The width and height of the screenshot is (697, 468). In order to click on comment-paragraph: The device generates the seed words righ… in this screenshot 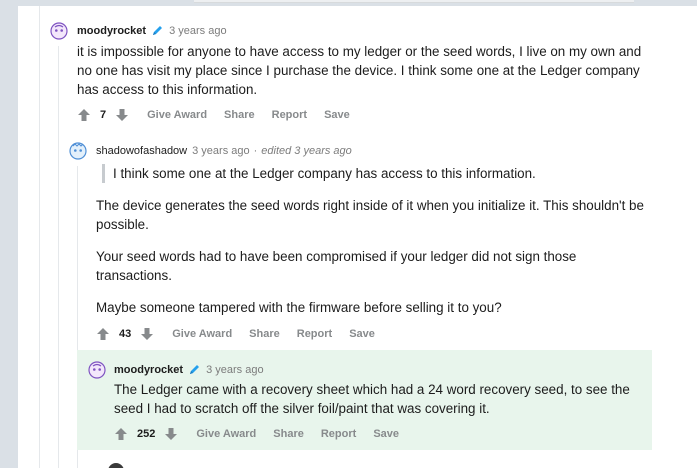, I will do `click(370, 215)`.